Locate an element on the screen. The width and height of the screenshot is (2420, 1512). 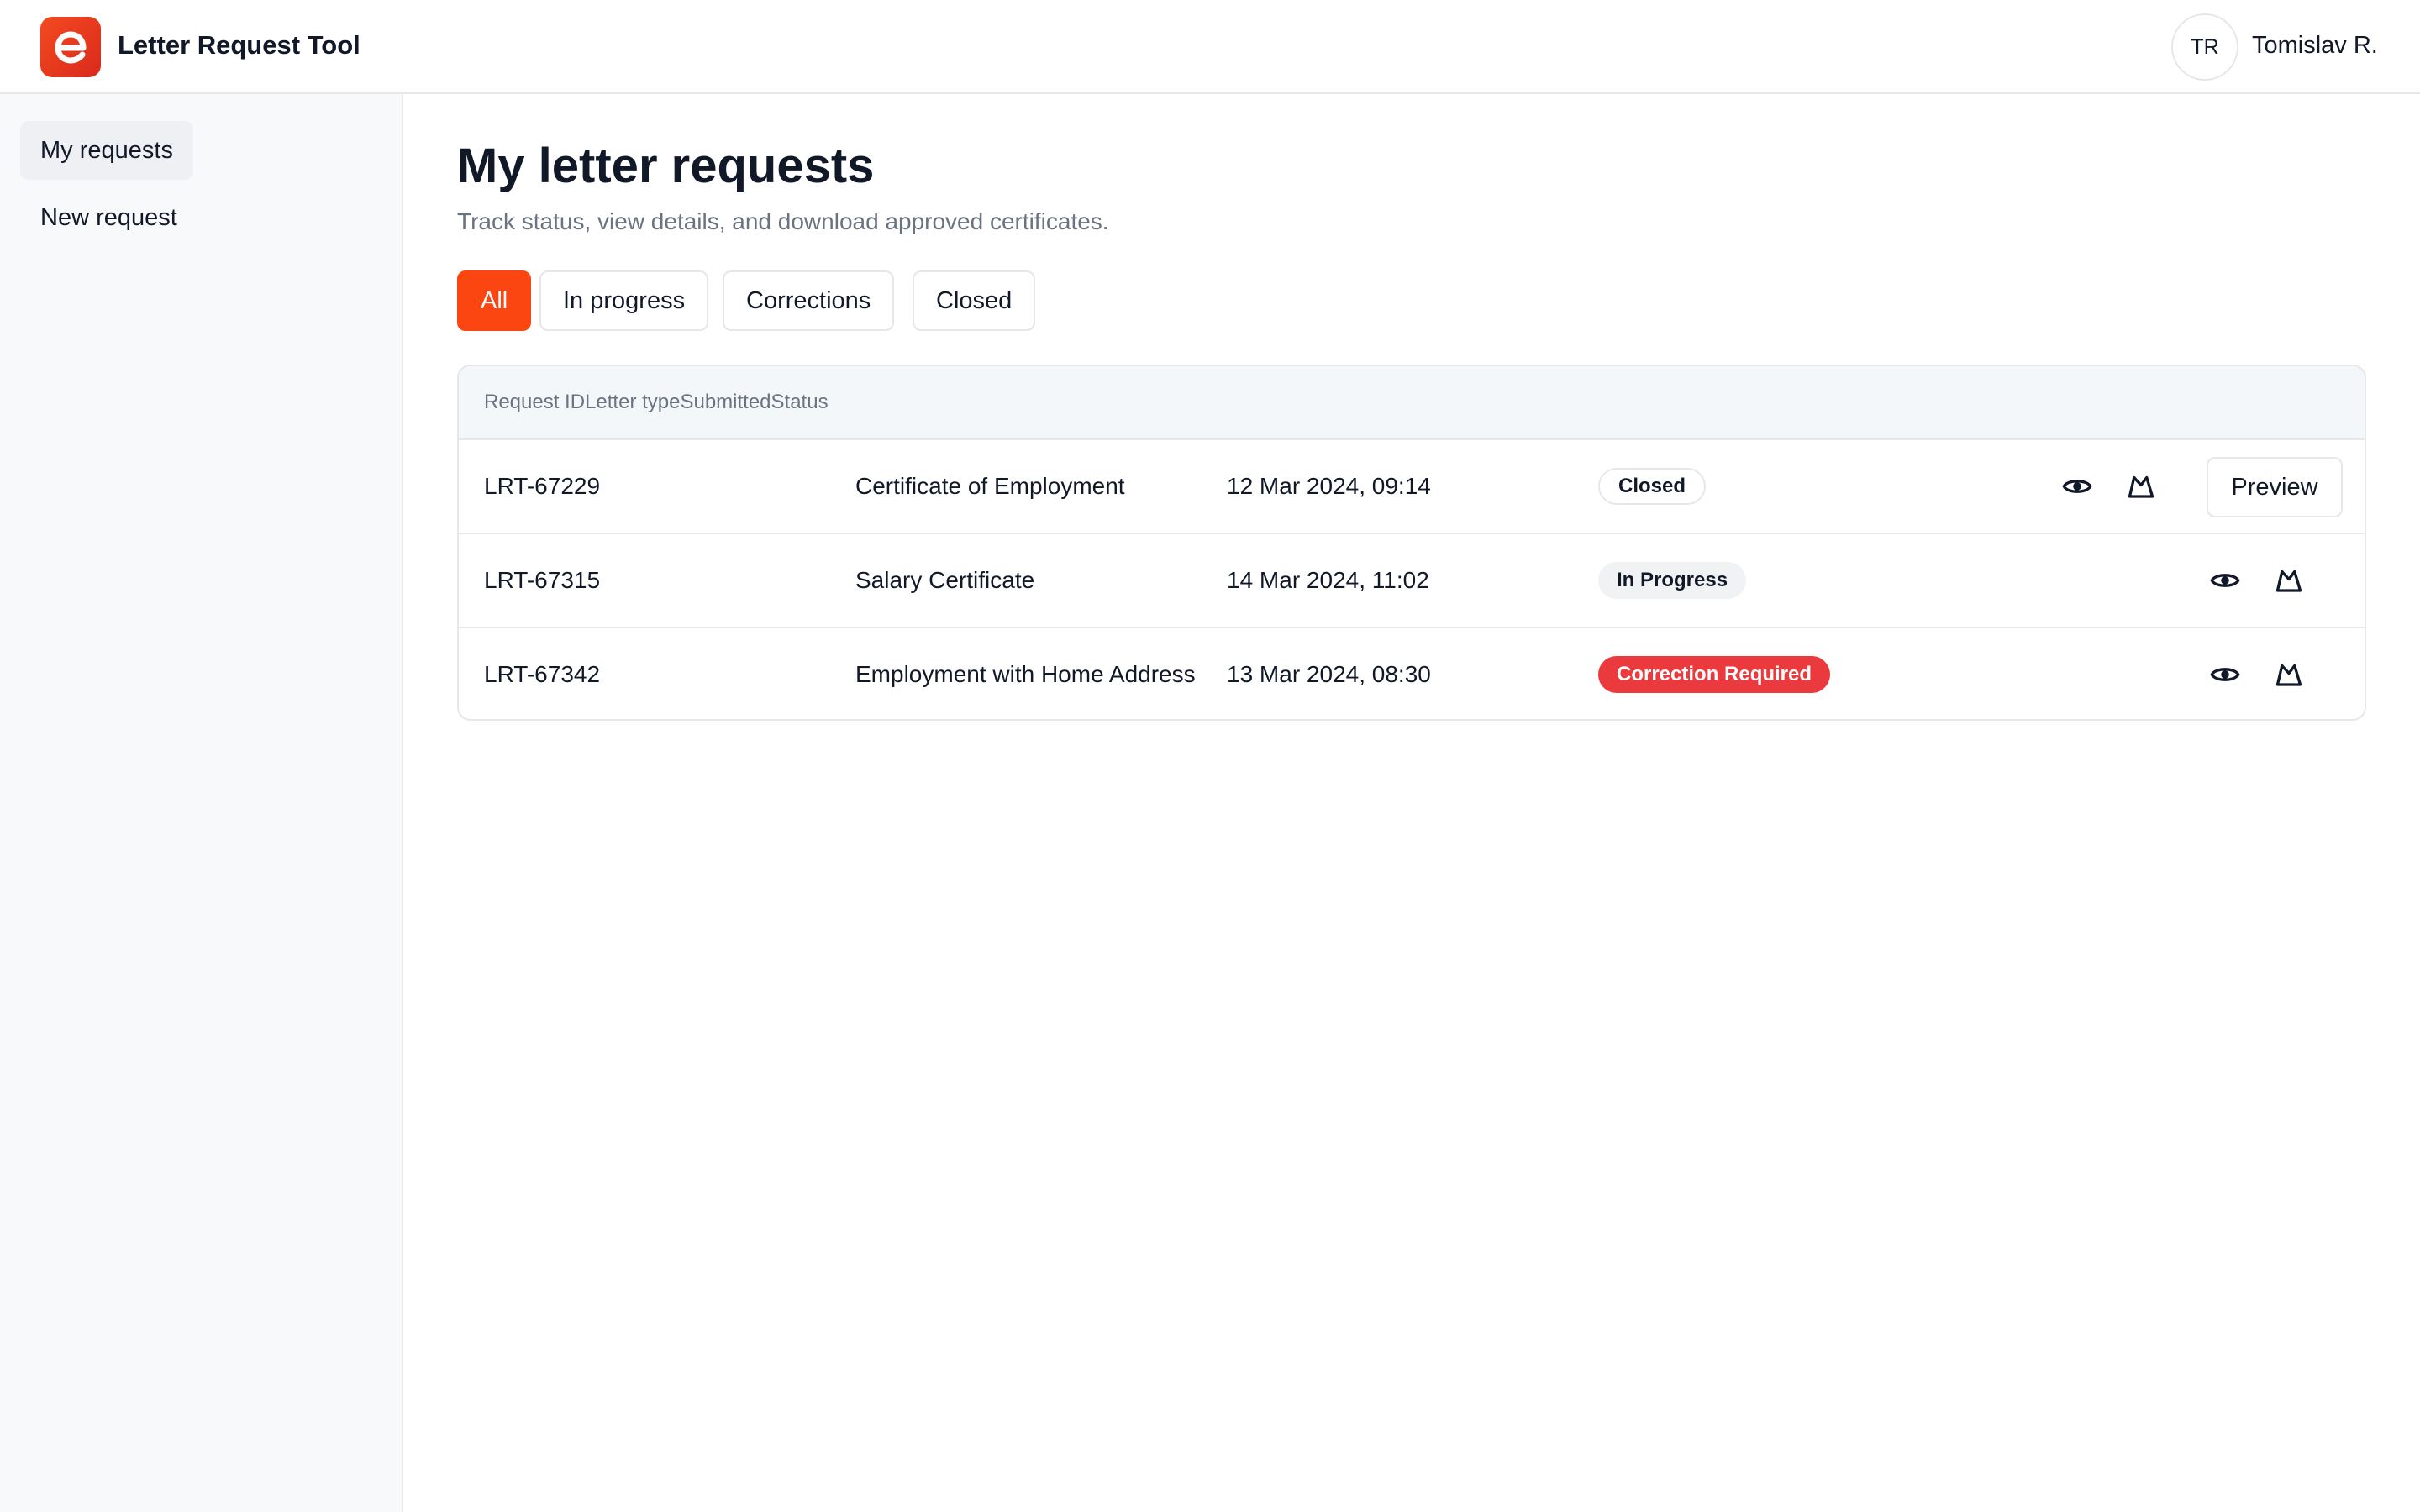
column-header-status: Status is located at coordinates (800, 402).